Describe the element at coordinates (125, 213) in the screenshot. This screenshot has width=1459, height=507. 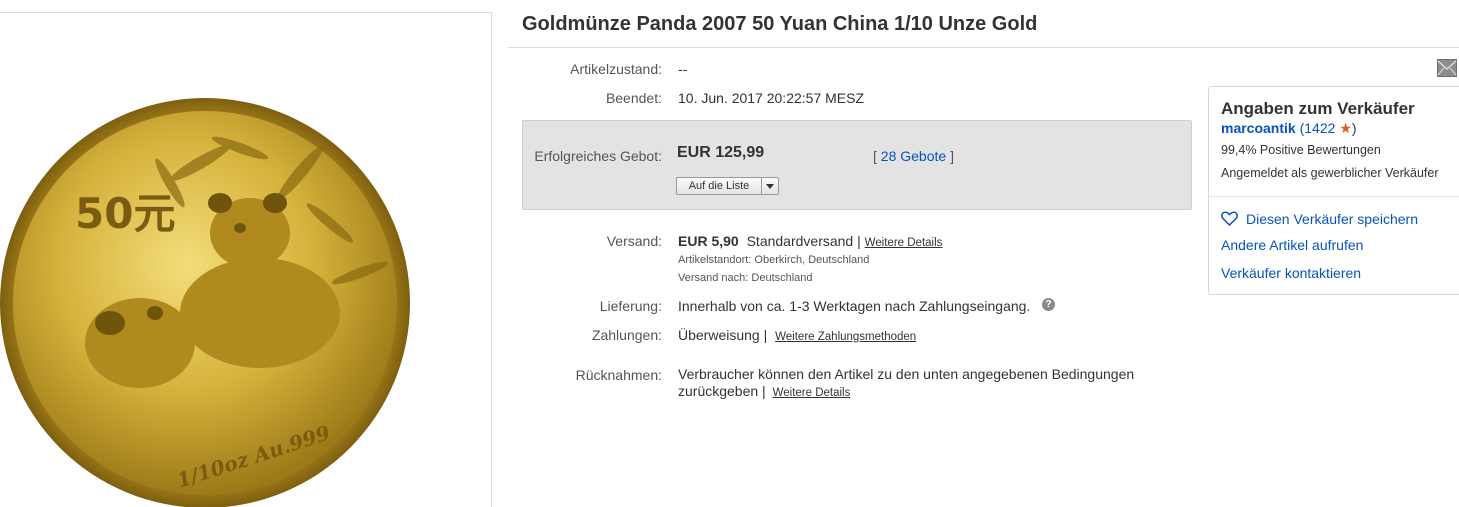
I see `coin-denomination: 50元` at that location.